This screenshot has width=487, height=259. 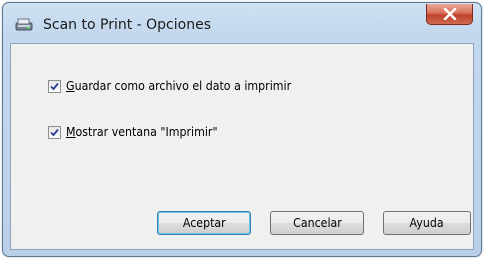 What do you see at coordinates (24, 25) in the screenshot?
I see `scanner-printer-icon` at bounding box center [24, 25].